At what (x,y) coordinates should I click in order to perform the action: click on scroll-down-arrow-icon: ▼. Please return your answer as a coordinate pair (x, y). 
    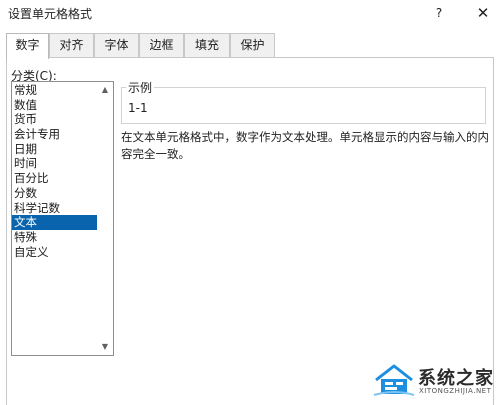
    Looking at the image, I should click on (105, 347).